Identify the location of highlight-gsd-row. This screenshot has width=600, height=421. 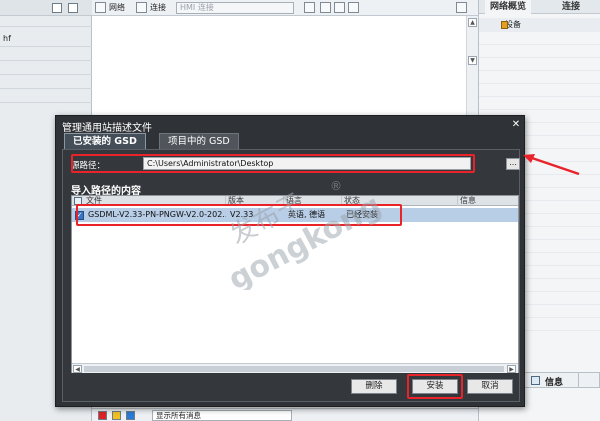
(239, 215).